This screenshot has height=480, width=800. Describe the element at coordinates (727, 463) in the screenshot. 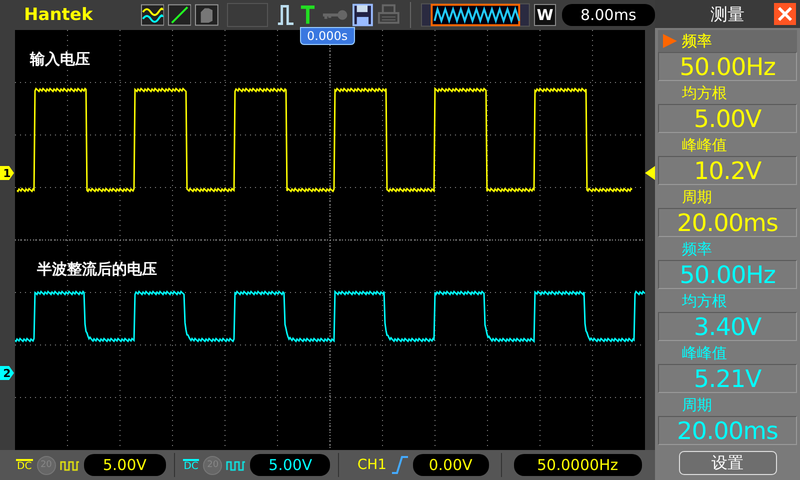

I see `settings-button: 设置` at that location.